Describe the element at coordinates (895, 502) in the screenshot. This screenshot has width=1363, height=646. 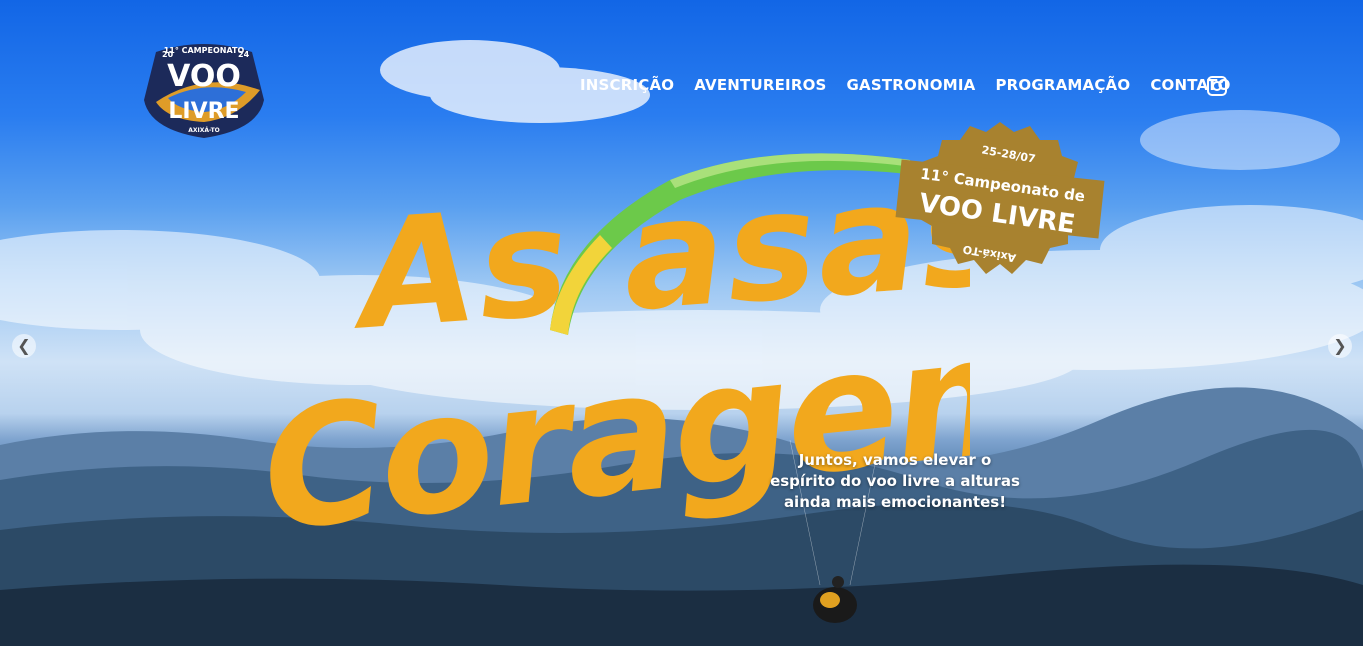
I see `tagline-line: ainda mais emocionantes!` at that location.